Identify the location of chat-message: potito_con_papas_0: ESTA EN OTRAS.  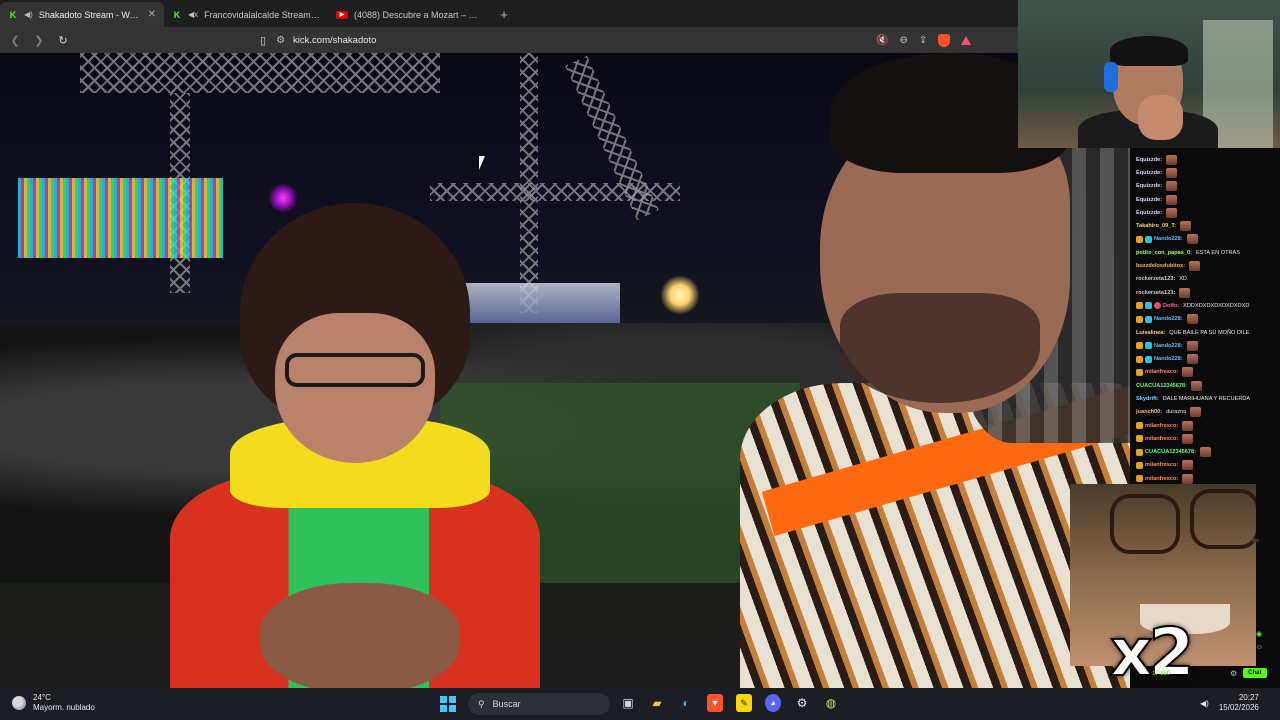
(1205, 252).